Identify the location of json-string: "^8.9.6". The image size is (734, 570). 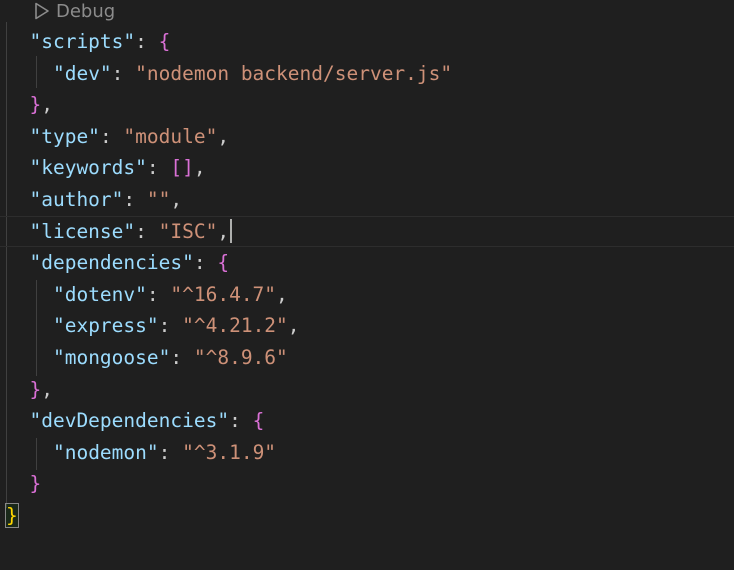
(240, 357).